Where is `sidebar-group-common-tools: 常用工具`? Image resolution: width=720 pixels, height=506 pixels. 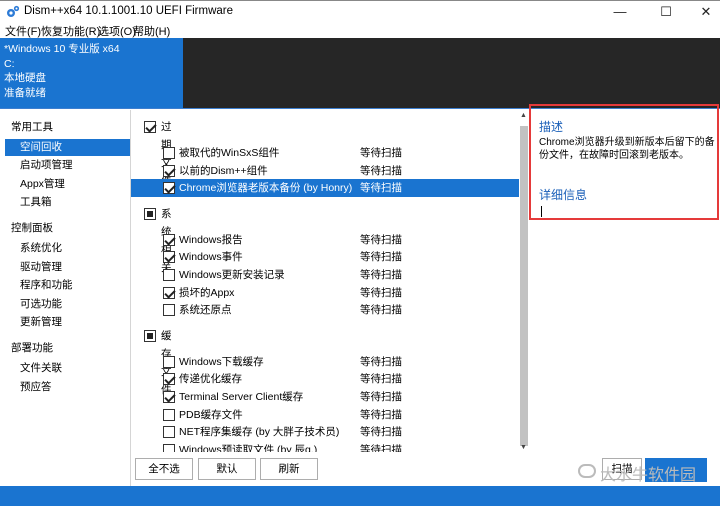 sidebar-group-common-tools: 常用工具 is located at coordinates (32, 127).